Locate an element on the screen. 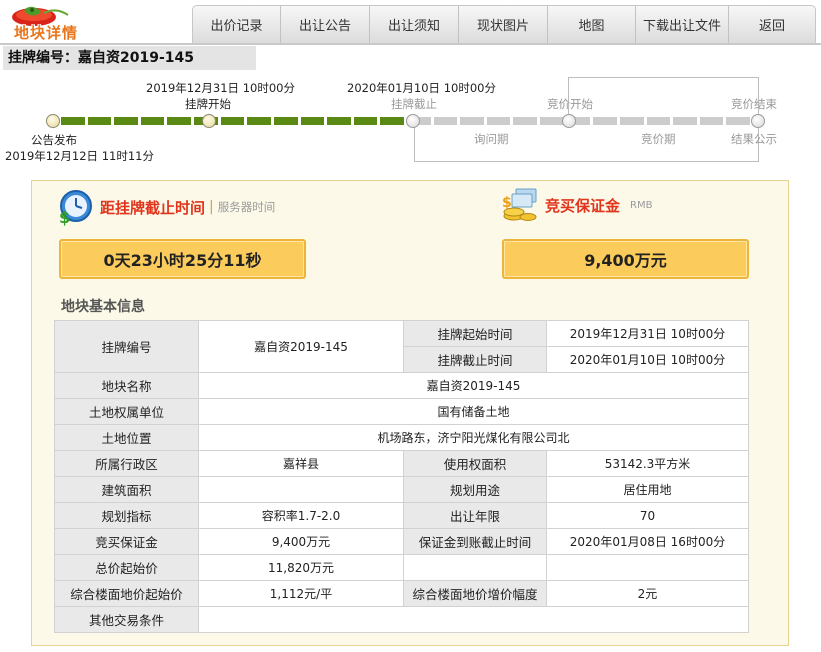 The height and width of the screenshot is (652, 821). increment-label: 综合楼面地价增价幅度 is located at coordinates (475, 593).